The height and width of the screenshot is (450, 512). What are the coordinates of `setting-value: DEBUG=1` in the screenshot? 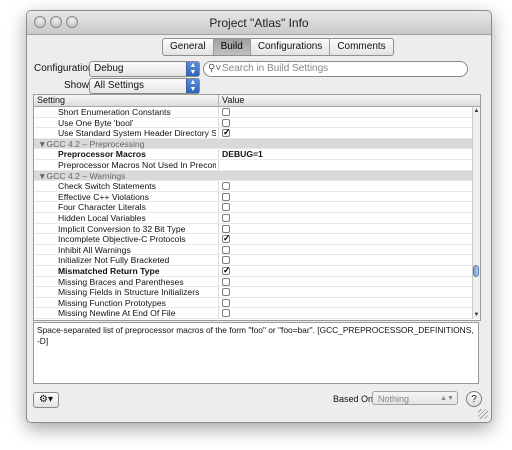 It's located at (242, 154).